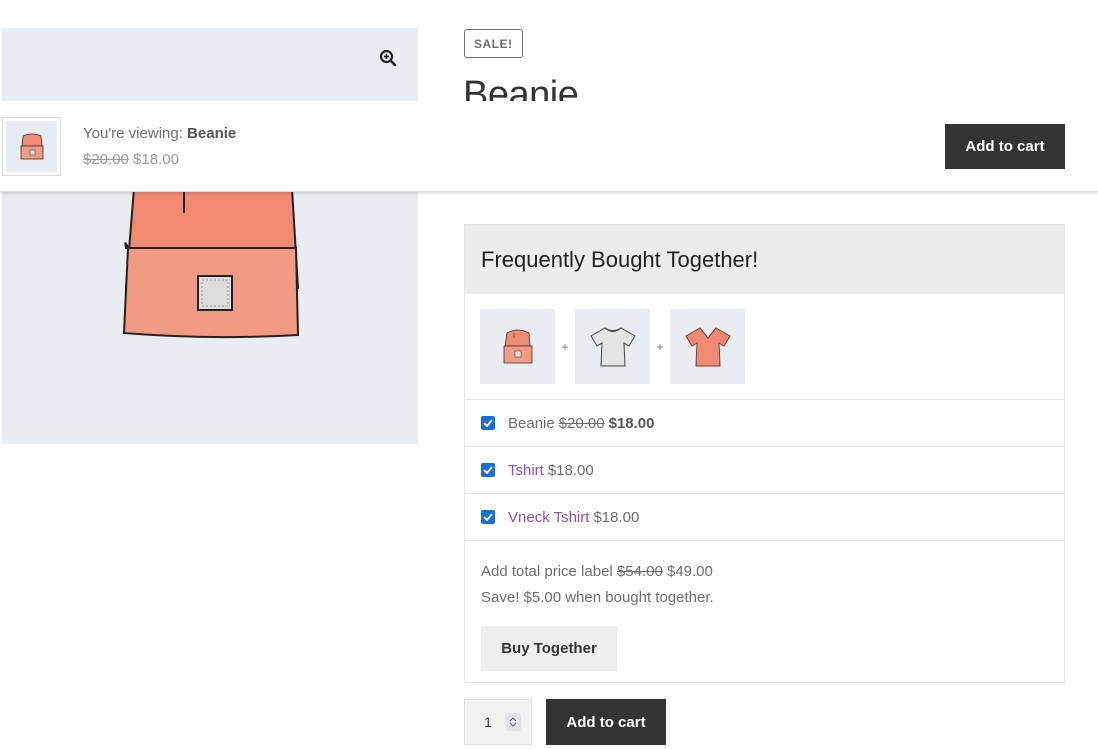 The image size is (1098, 749). Describe the element at coordinates (689, 571) in the screenshot. I see `fbt-total-new-price: $49.00` at that location.